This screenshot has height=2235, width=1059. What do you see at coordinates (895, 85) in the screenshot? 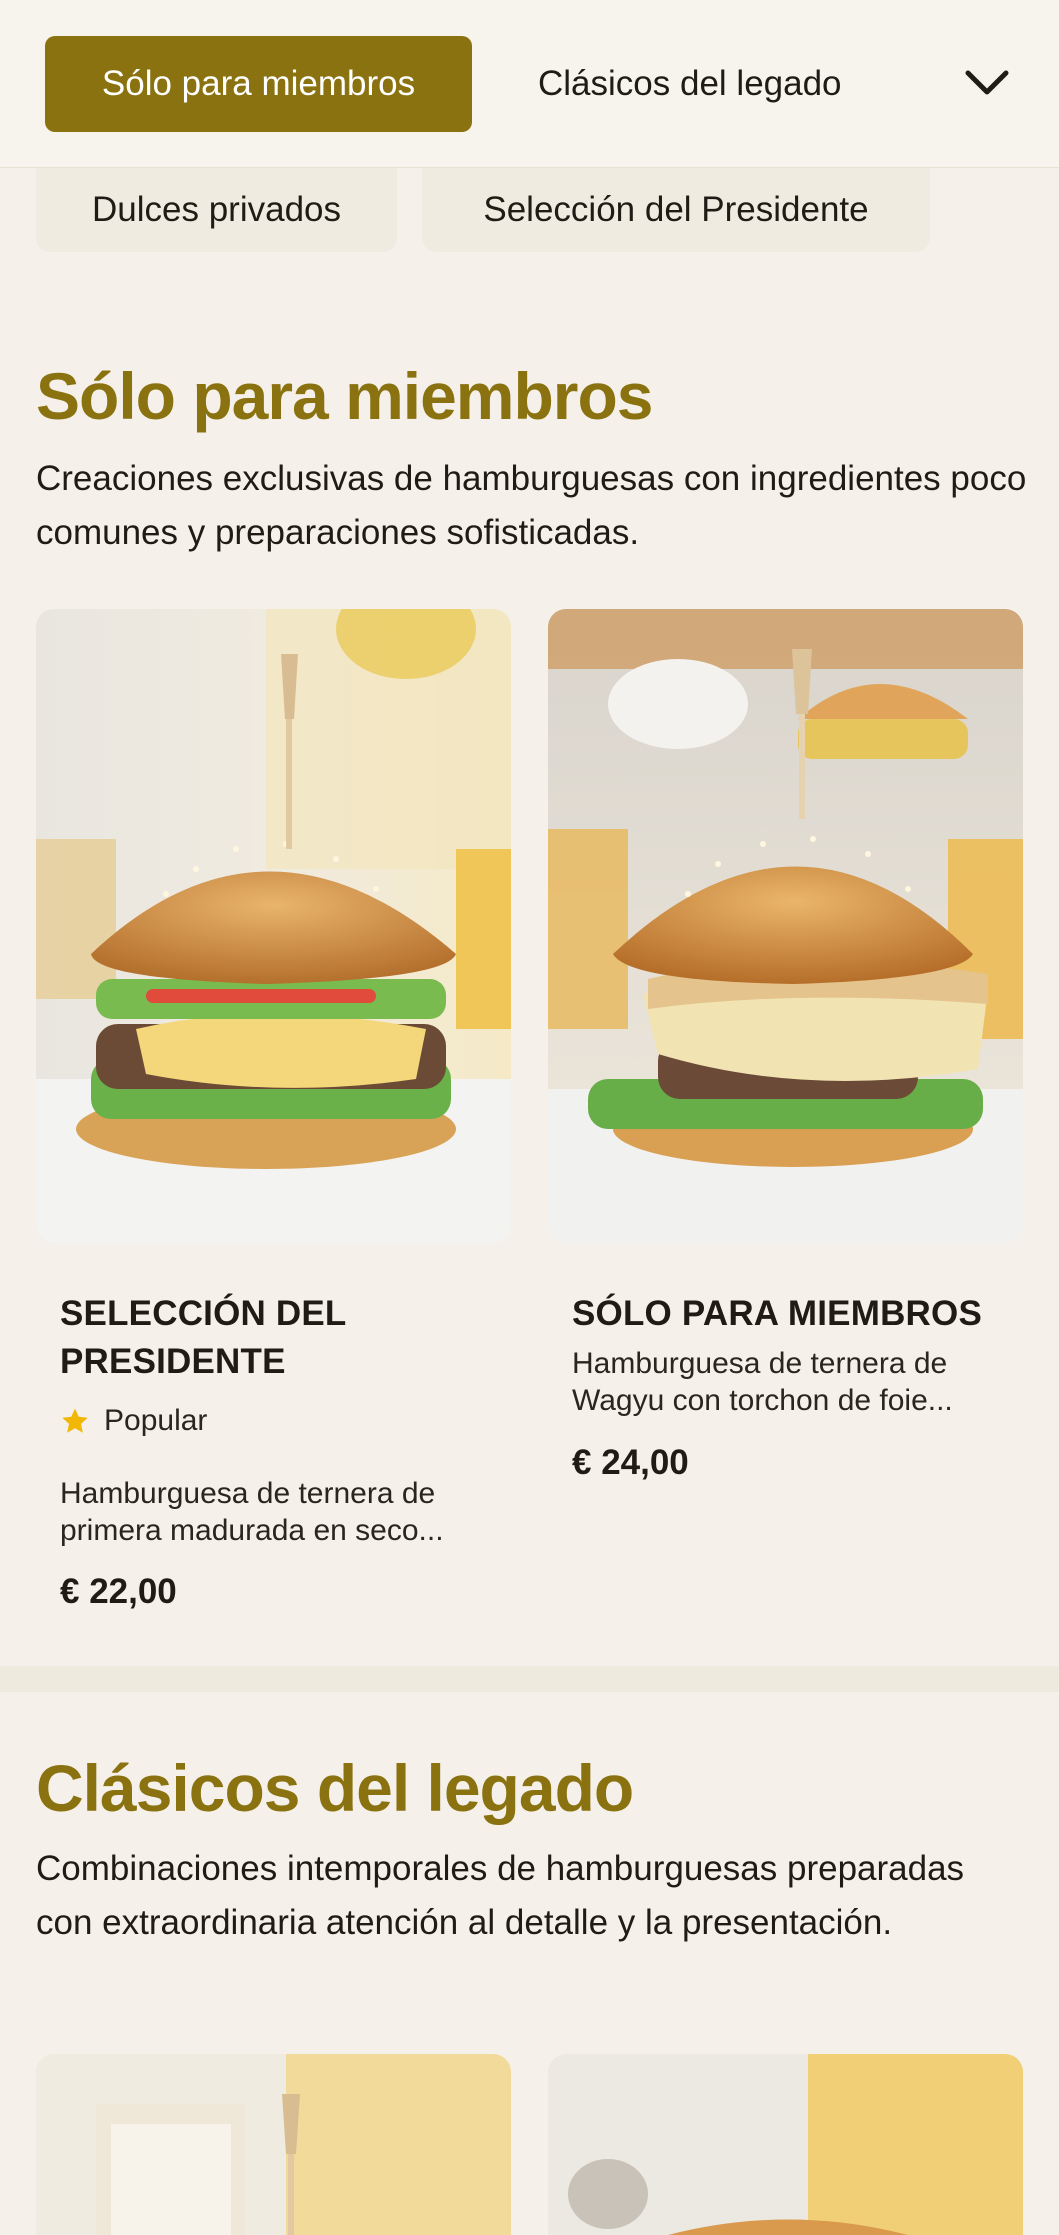
I see `tab-scroll-fade` at bounding box center [895, 85].